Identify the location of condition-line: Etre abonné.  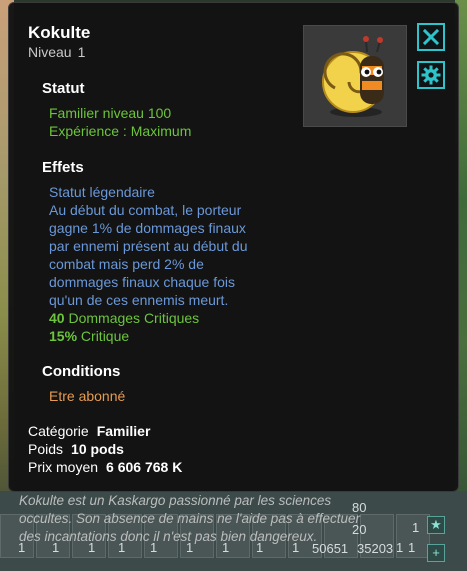
(87, 396).